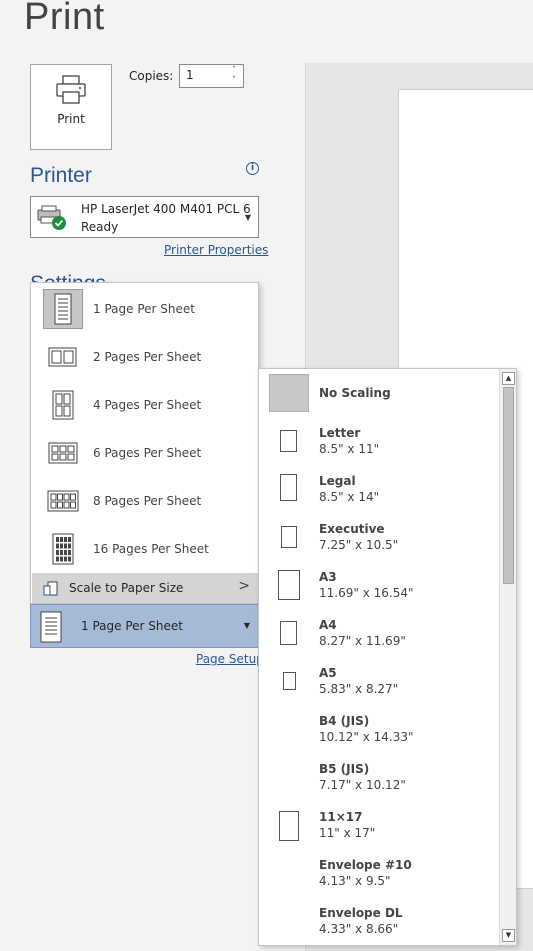 This screenshot has height=951, width=533. What do you see at coordinates (147, 501) in the screenshot?
I see `menu-item-label: 8 Pages Per Sheet` at bounding box center [147, 501].